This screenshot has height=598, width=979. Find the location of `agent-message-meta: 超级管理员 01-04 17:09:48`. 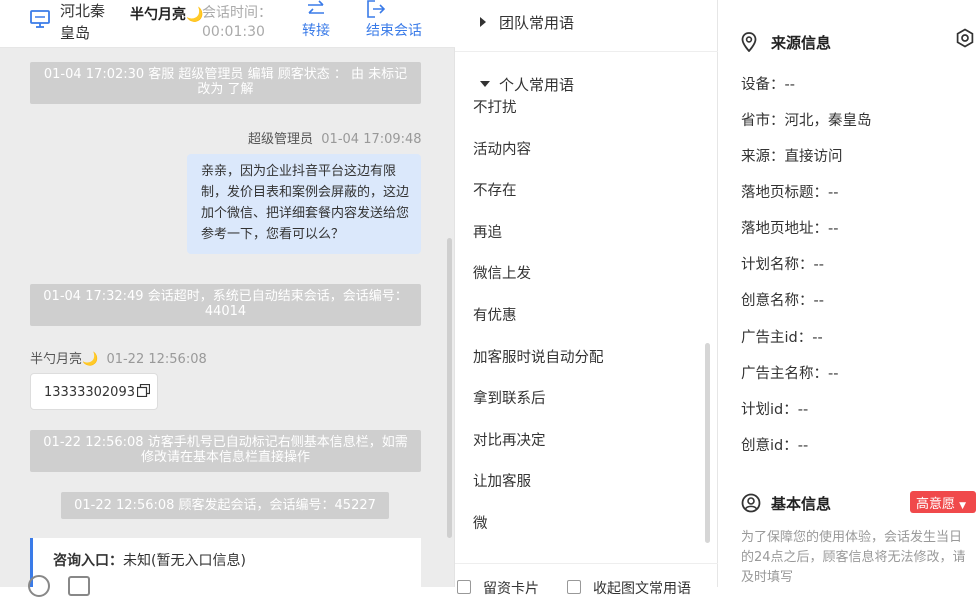

agent-message-meta: 超级管理员 01-04 17:09:48 is located at coordinates (335, 137).